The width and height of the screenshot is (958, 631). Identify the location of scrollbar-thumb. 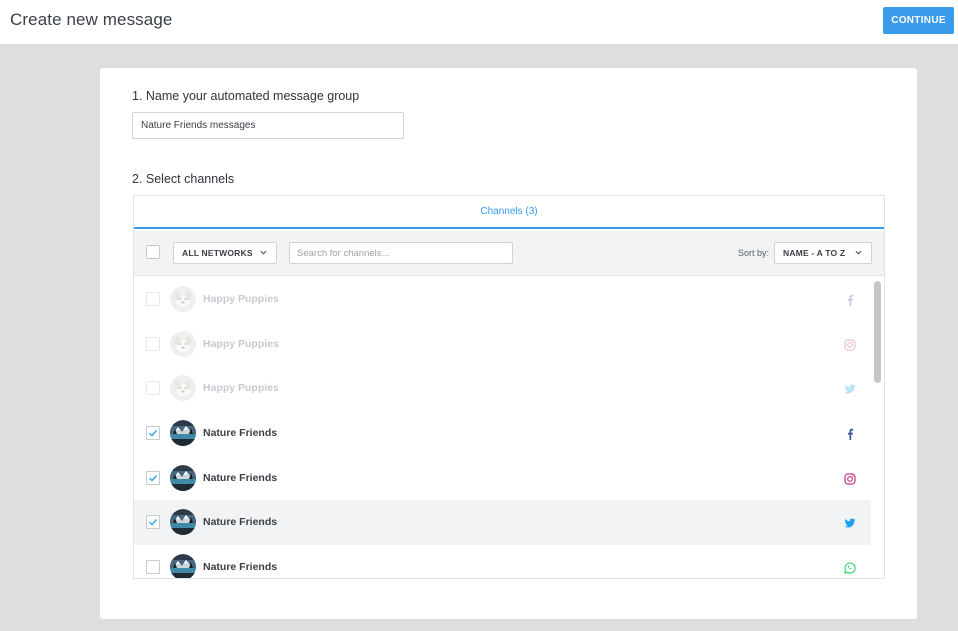
(877, 332).